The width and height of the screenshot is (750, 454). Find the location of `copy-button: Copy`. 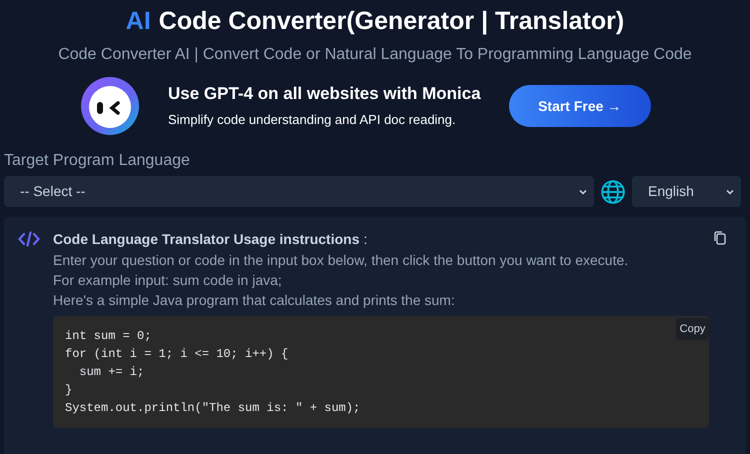

copy-button: Copy is located at coordinates (692, 329).